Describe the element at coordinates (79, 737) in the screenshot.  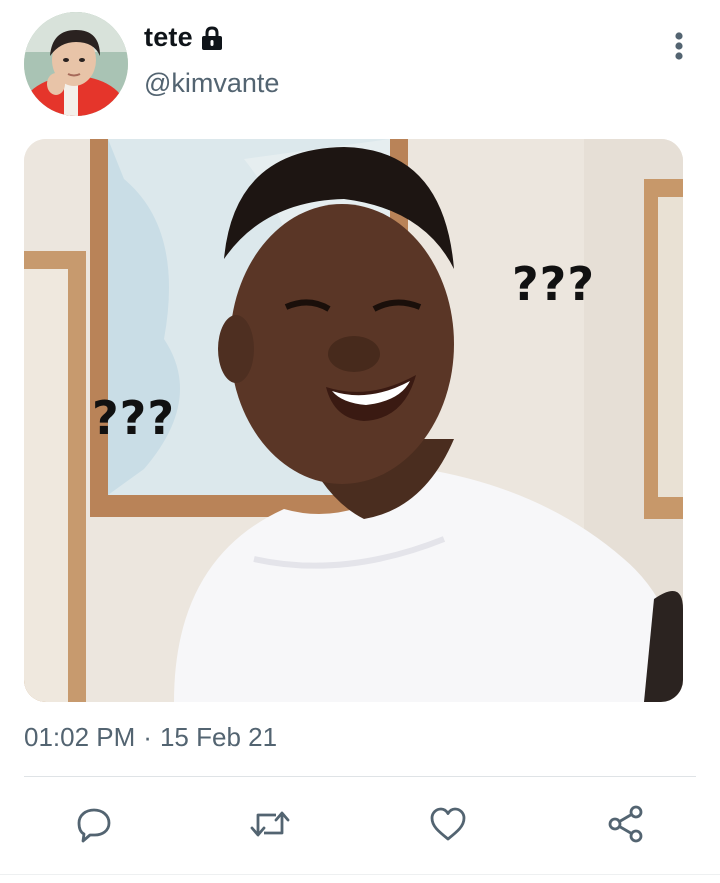
I see `tweet-time: 01:02 PM` at that location.